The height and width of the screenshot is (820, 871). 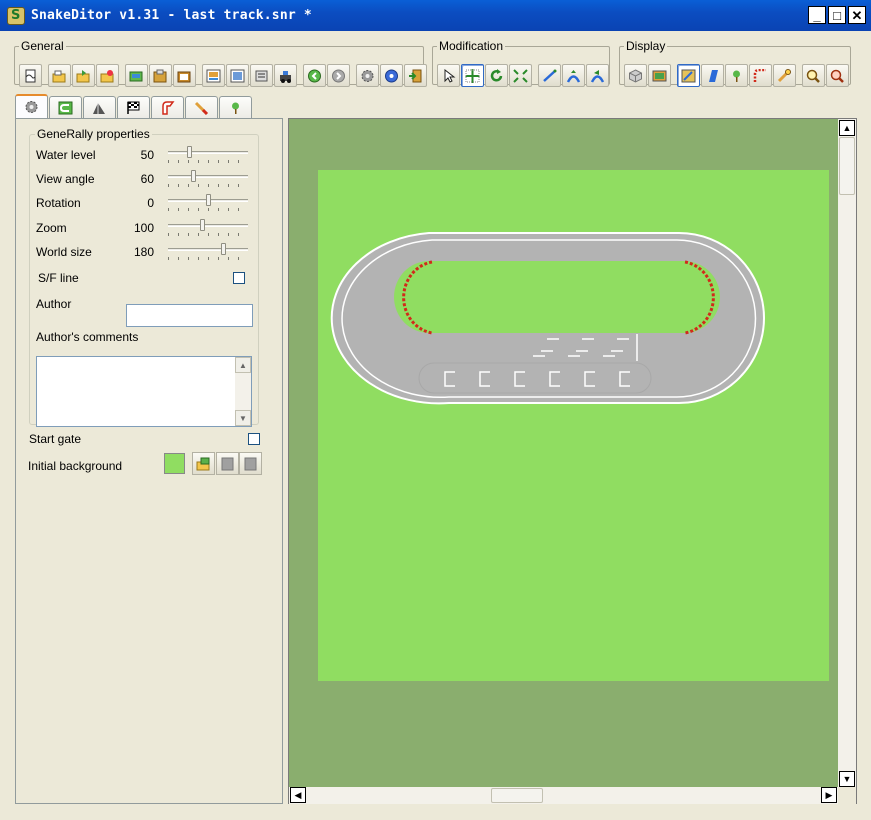 I want to click on view-angle-row: View angle 60, so click(x=144, y=179).